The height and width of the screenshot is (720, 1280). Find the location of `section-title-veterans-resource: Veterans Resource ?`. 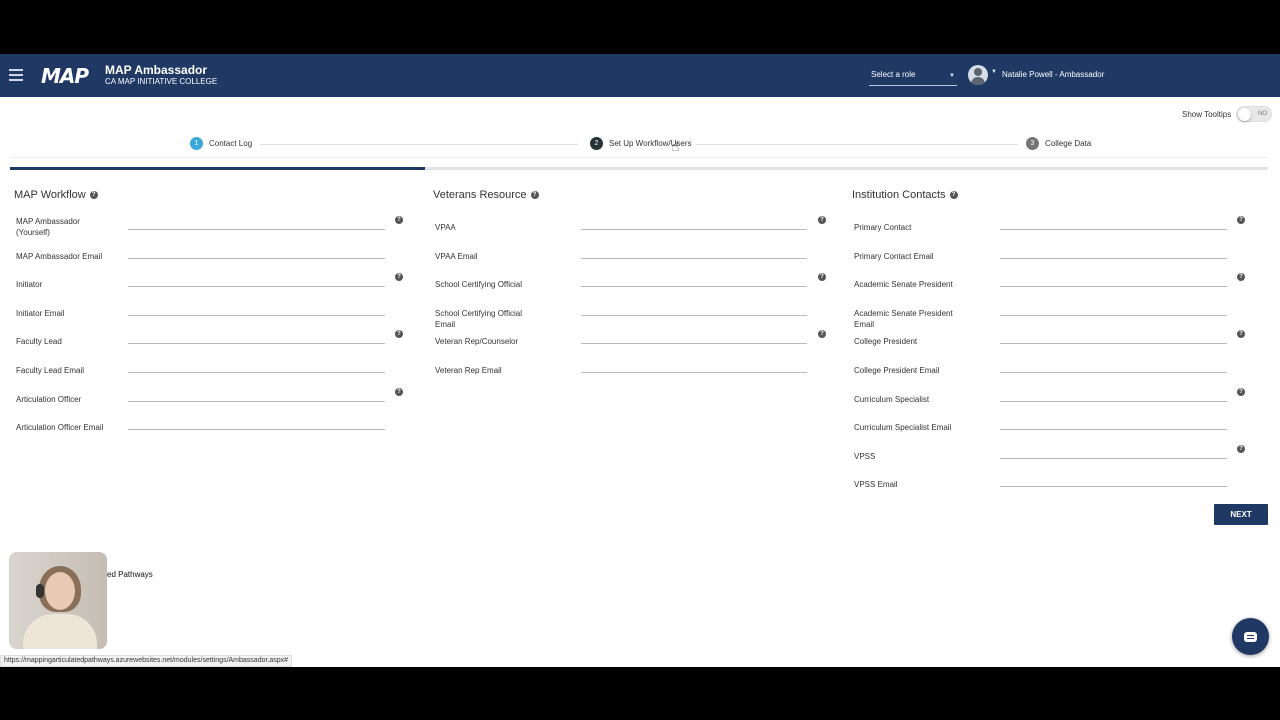

section-title-veterans-resource: Veterans Resource ? is located at coordinates (486, 195).